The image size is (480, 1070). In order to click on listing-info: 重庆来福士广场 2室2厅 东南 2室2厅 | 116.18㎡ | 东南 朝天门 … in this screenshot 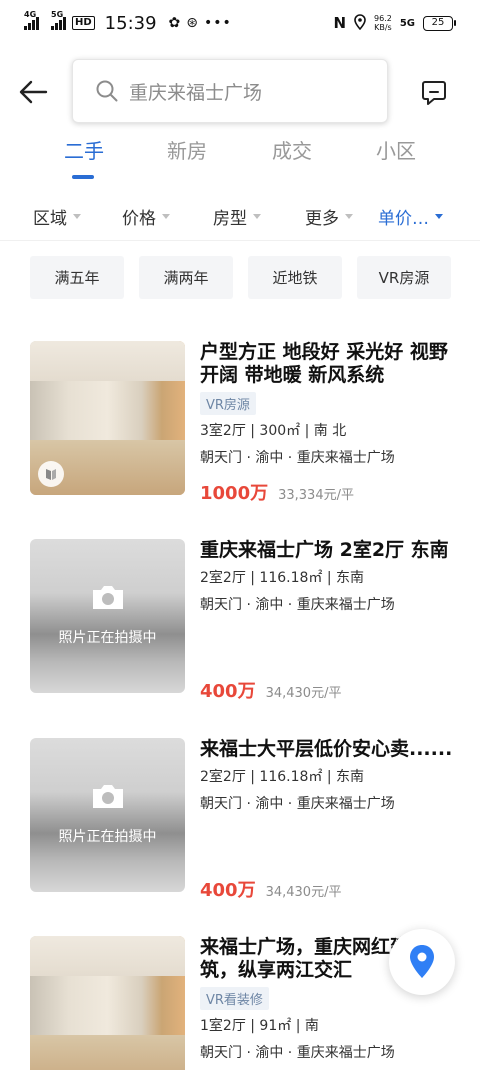, I will do `click(330, 620)`.